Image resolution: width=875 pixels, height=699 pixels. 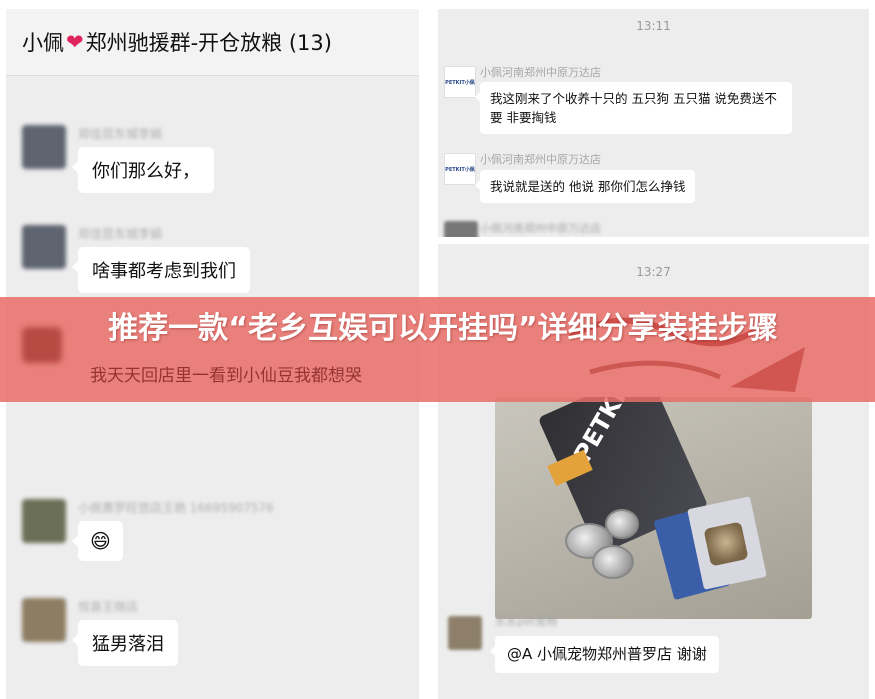 I want to click on cat-photo, so click(x=726, y=544).